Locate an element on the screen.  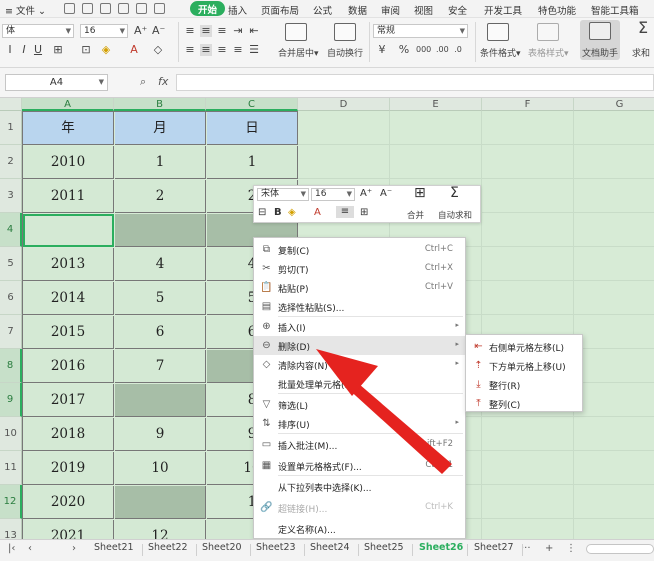
thousands-icon: 000 is located at coordinates (423, 50).